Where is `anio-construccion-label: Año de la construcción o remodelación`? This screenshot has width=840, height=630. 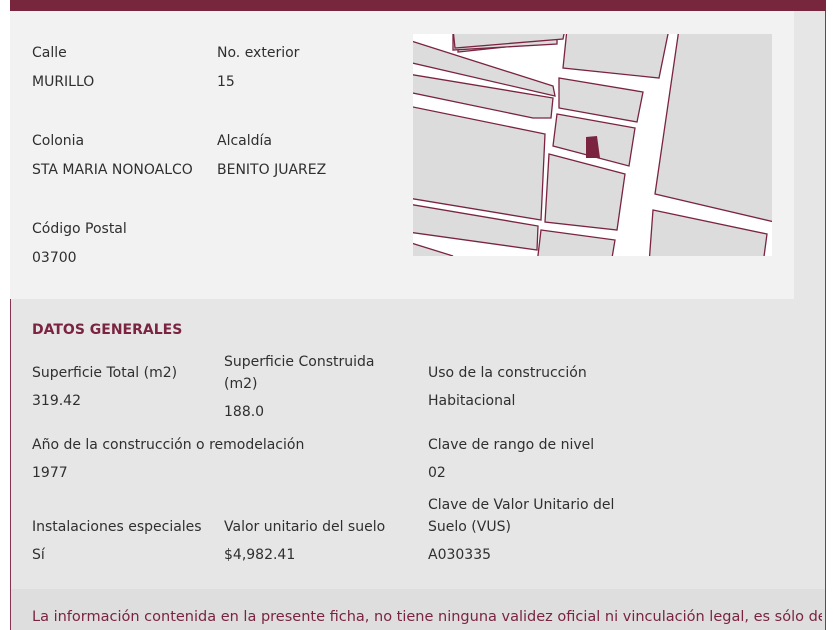
anio-construccion-label: Año de la construcción o remodelación is located at coordinates (168, 445).